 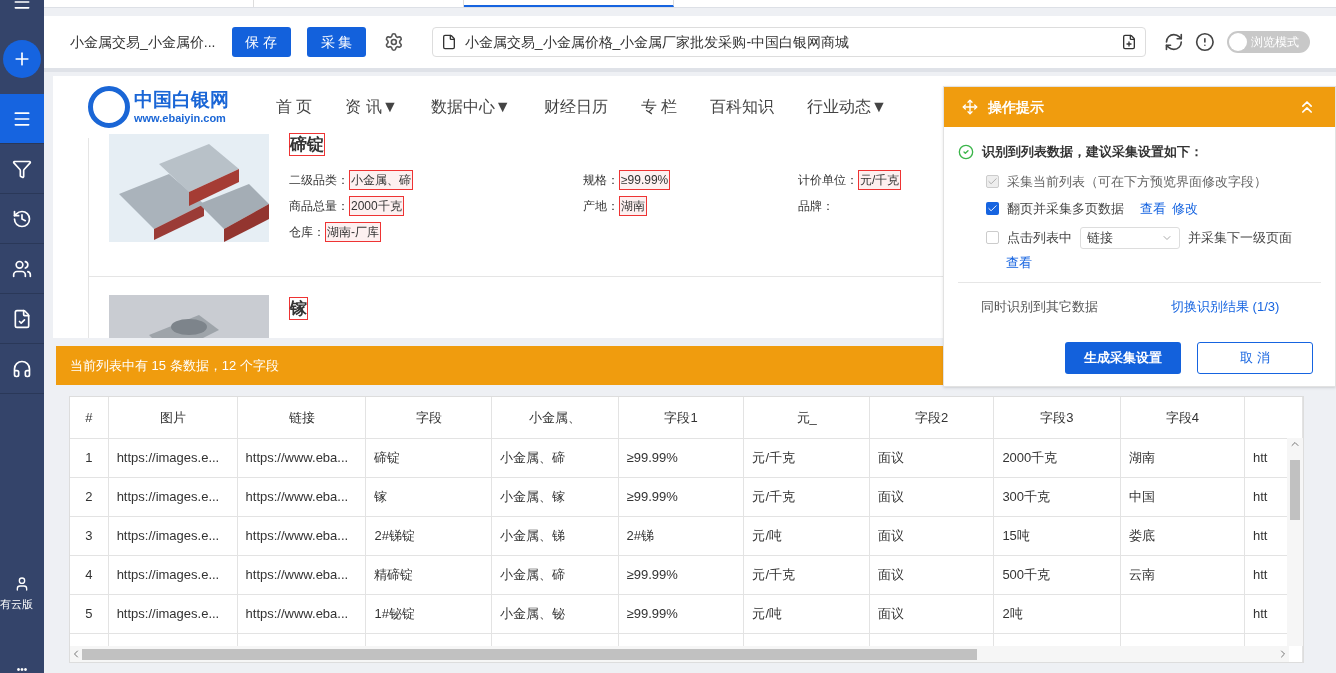 I want to click on url-text: 小金属交易_小金属价格_小金属厂家批发采购-中国白银网商城, so click(x=657, y=42).